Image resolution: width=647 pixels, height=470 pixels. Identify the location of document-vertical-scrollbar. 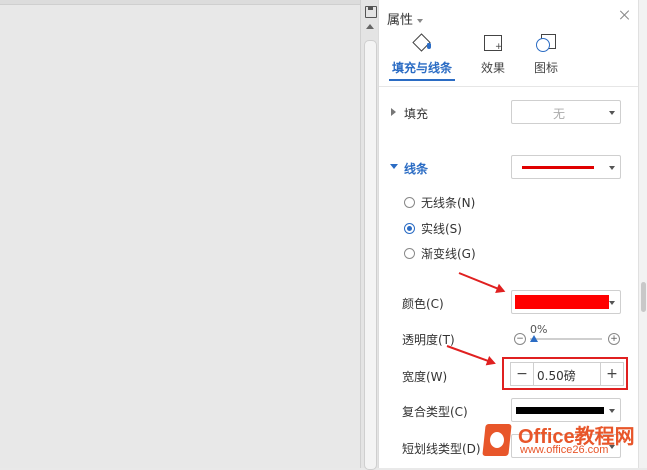
(369, 235).